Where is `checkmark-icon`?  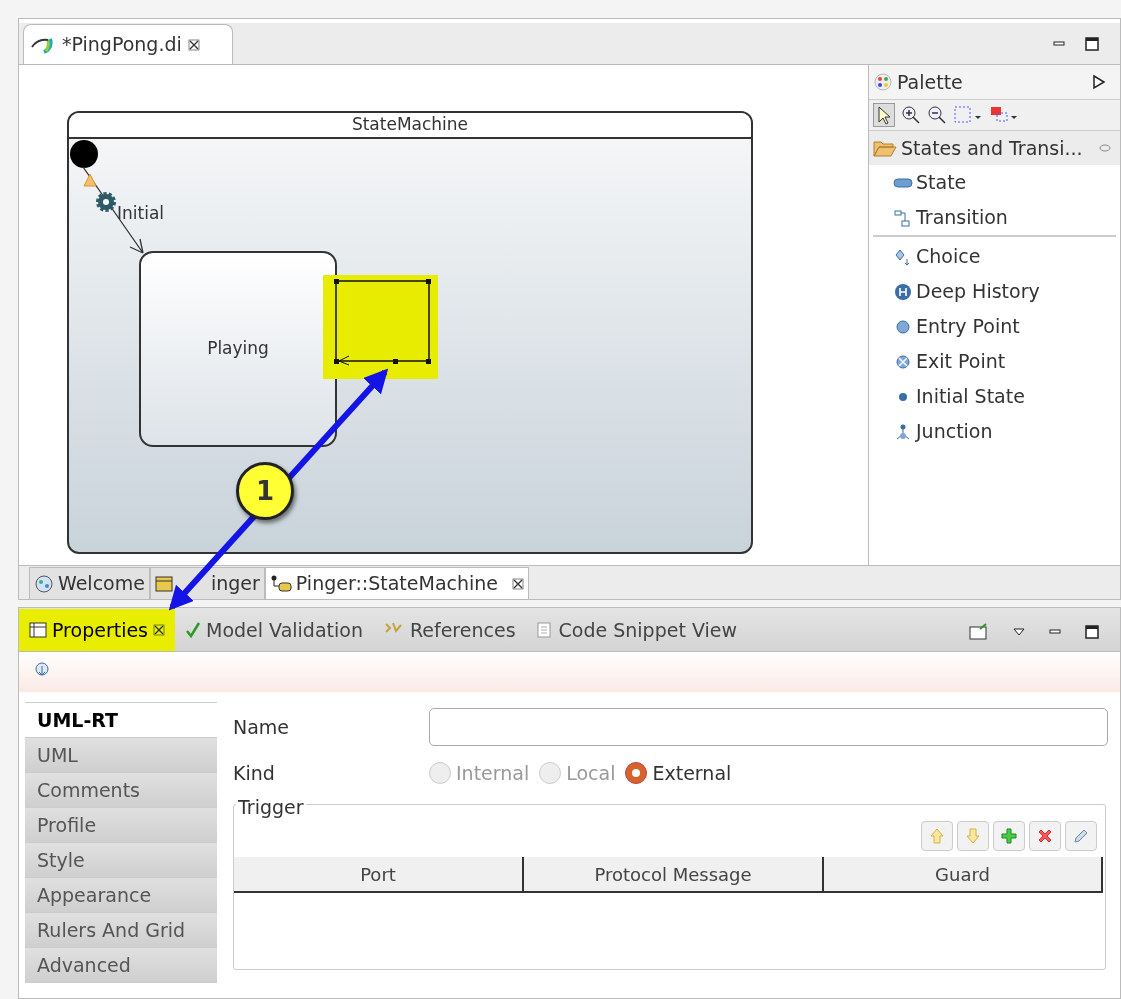 checkmark-icon is located at coordinates (193, 630).